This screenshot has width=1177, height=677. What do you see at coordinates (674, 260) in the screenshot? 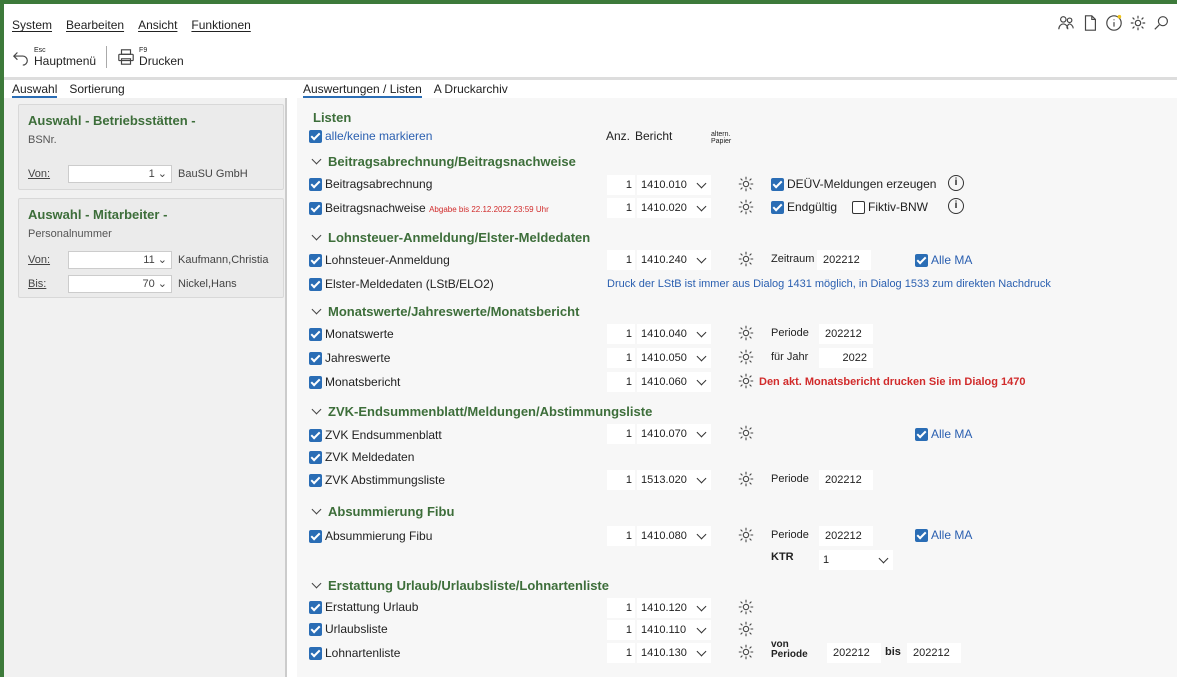
I see `bericht-select: 1410.240` at bounding box center [674, 260].